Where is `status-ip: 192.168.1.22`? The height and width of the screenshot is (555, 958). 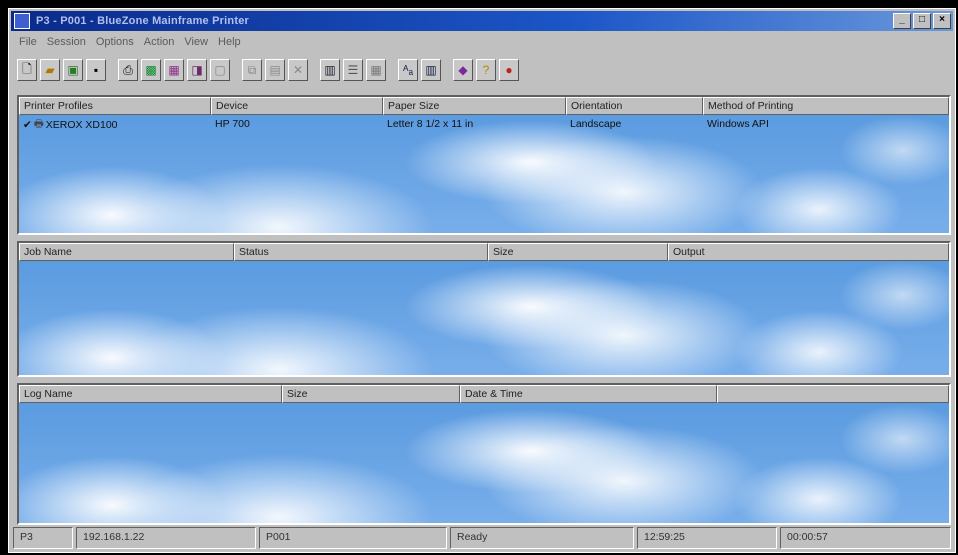
status-ip: 192.168.1.22 is located at coordinates (166, 538).